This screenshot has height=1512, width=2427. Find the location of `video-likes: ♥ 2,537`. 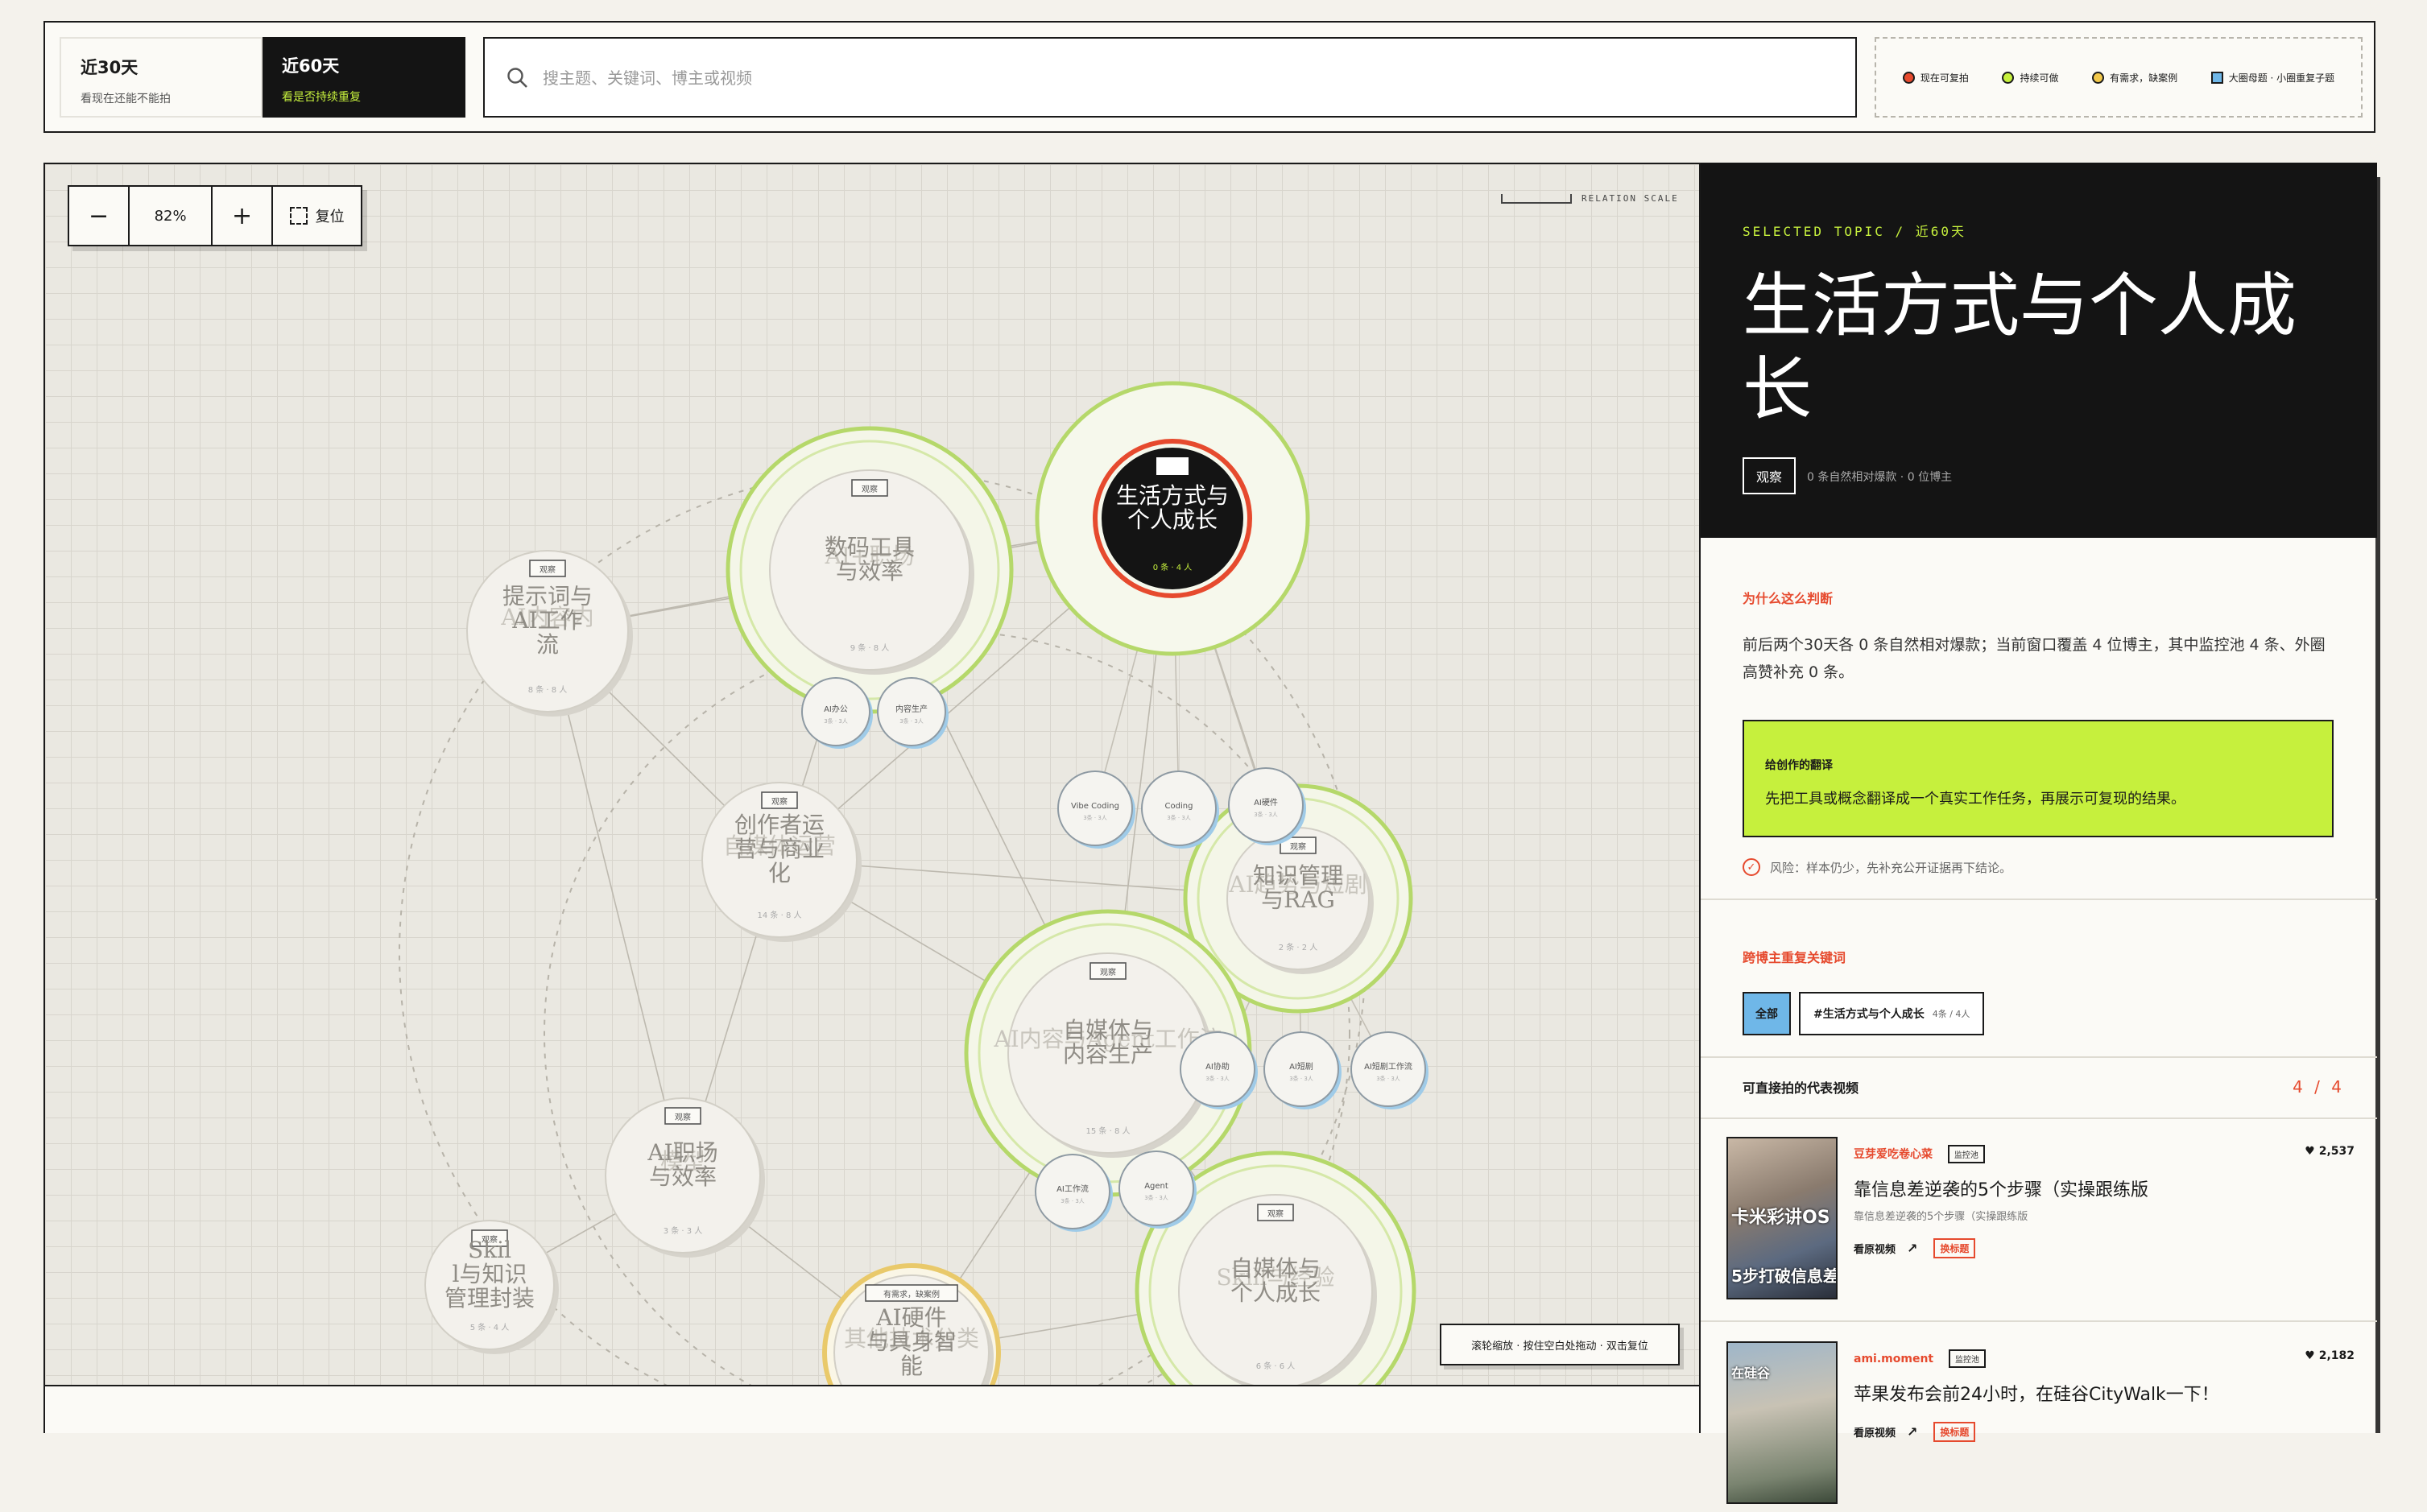

video-likes: ♥ 2,537 is located at coordinates (2330, 1151).